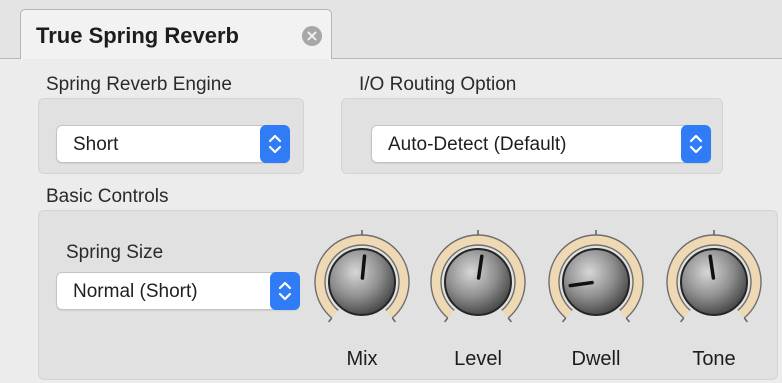 The width and height of the screenshot is (782, 383). Describe the element at coordinates (312, 36) in the screenshot. I see `close-icon: ×` at that location.